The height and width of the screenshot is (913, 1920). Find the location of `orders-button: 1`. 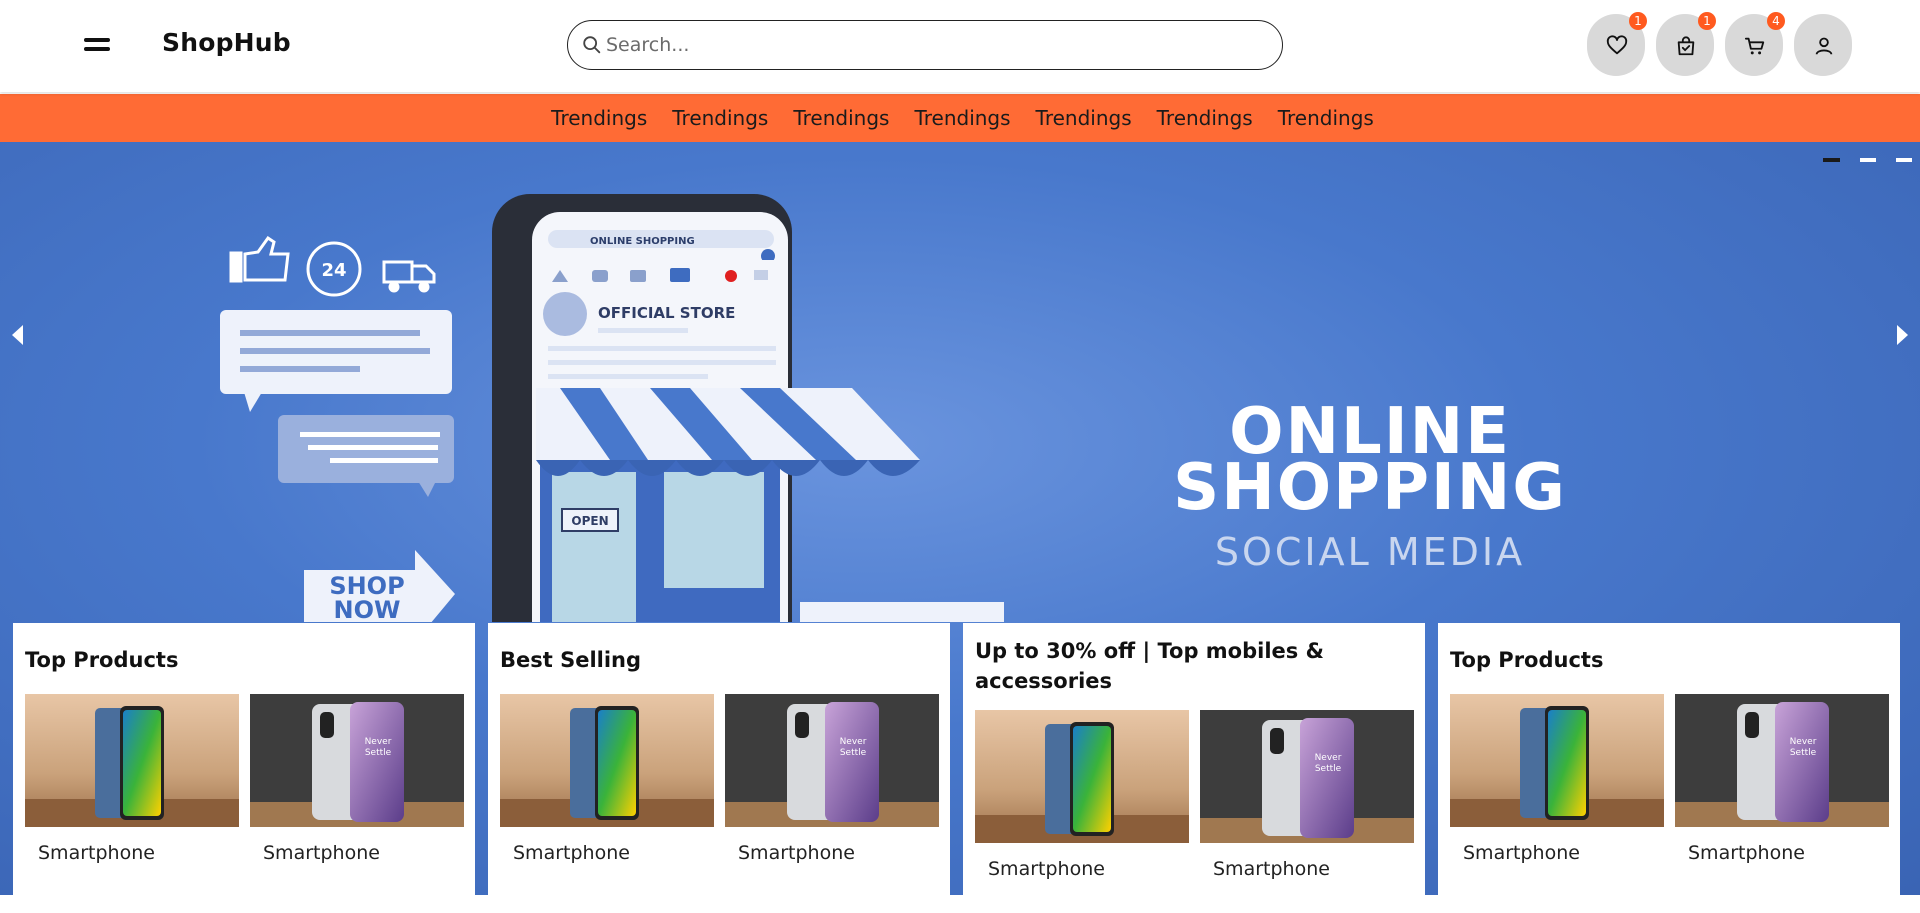

orders-button: 1 is located at coordinates (1686, 44).